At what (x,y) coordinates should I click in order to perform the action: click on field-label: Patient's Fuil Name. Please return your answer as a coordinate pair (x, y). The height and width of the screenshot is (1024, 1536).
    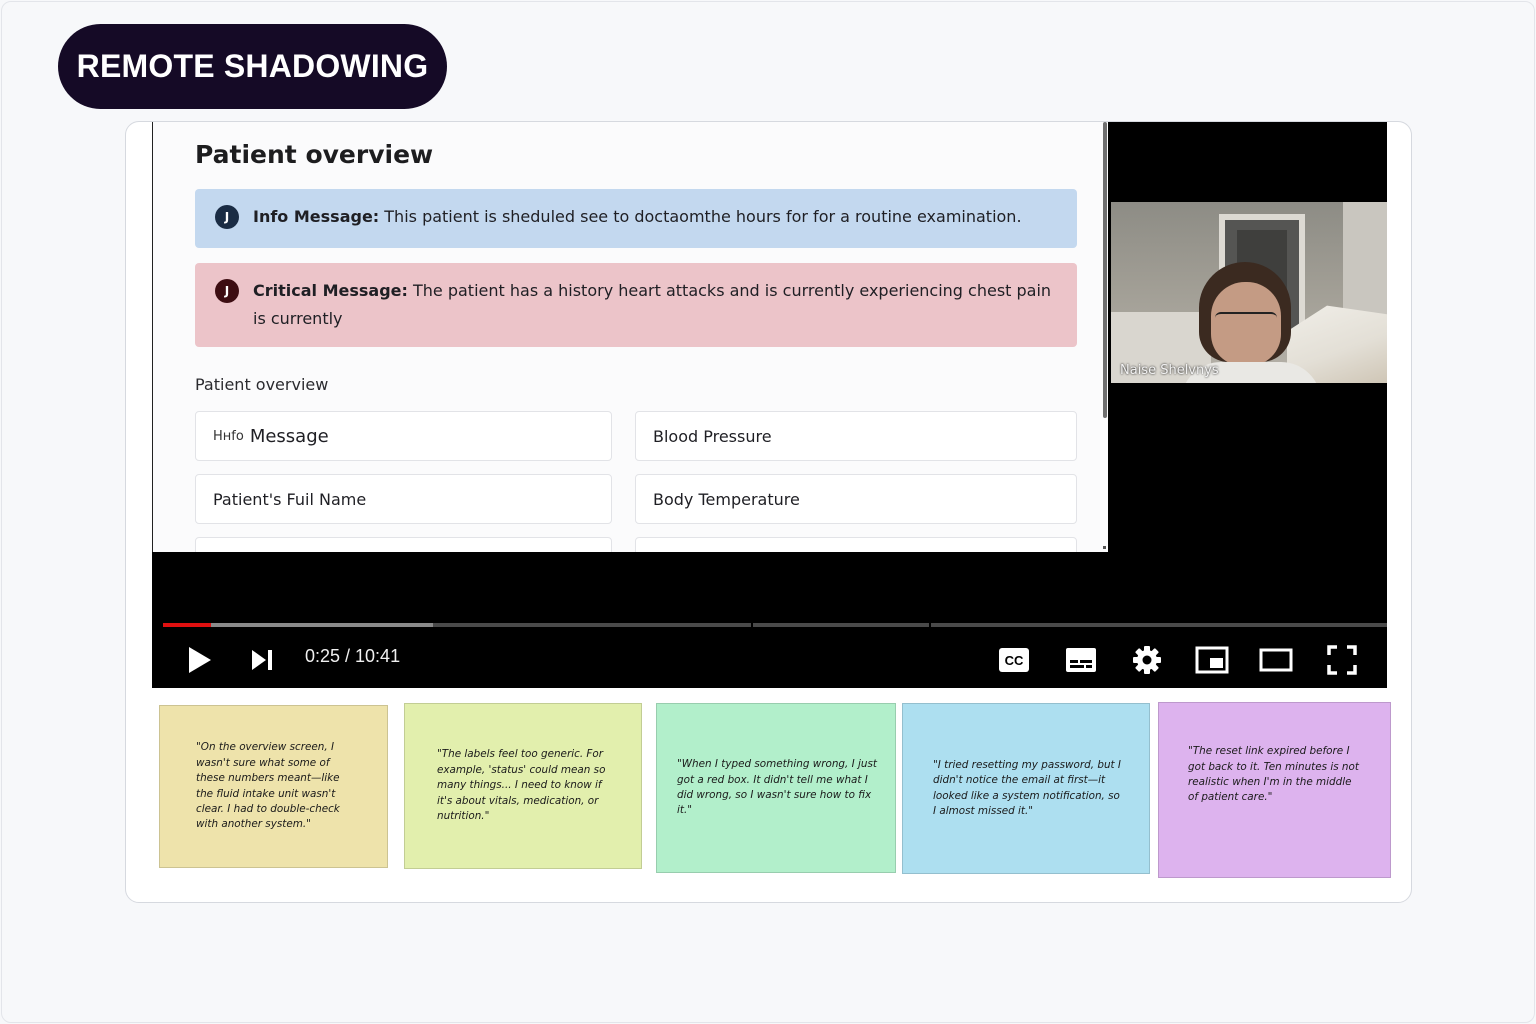
    Looking at the image, I should click on (290, 499).